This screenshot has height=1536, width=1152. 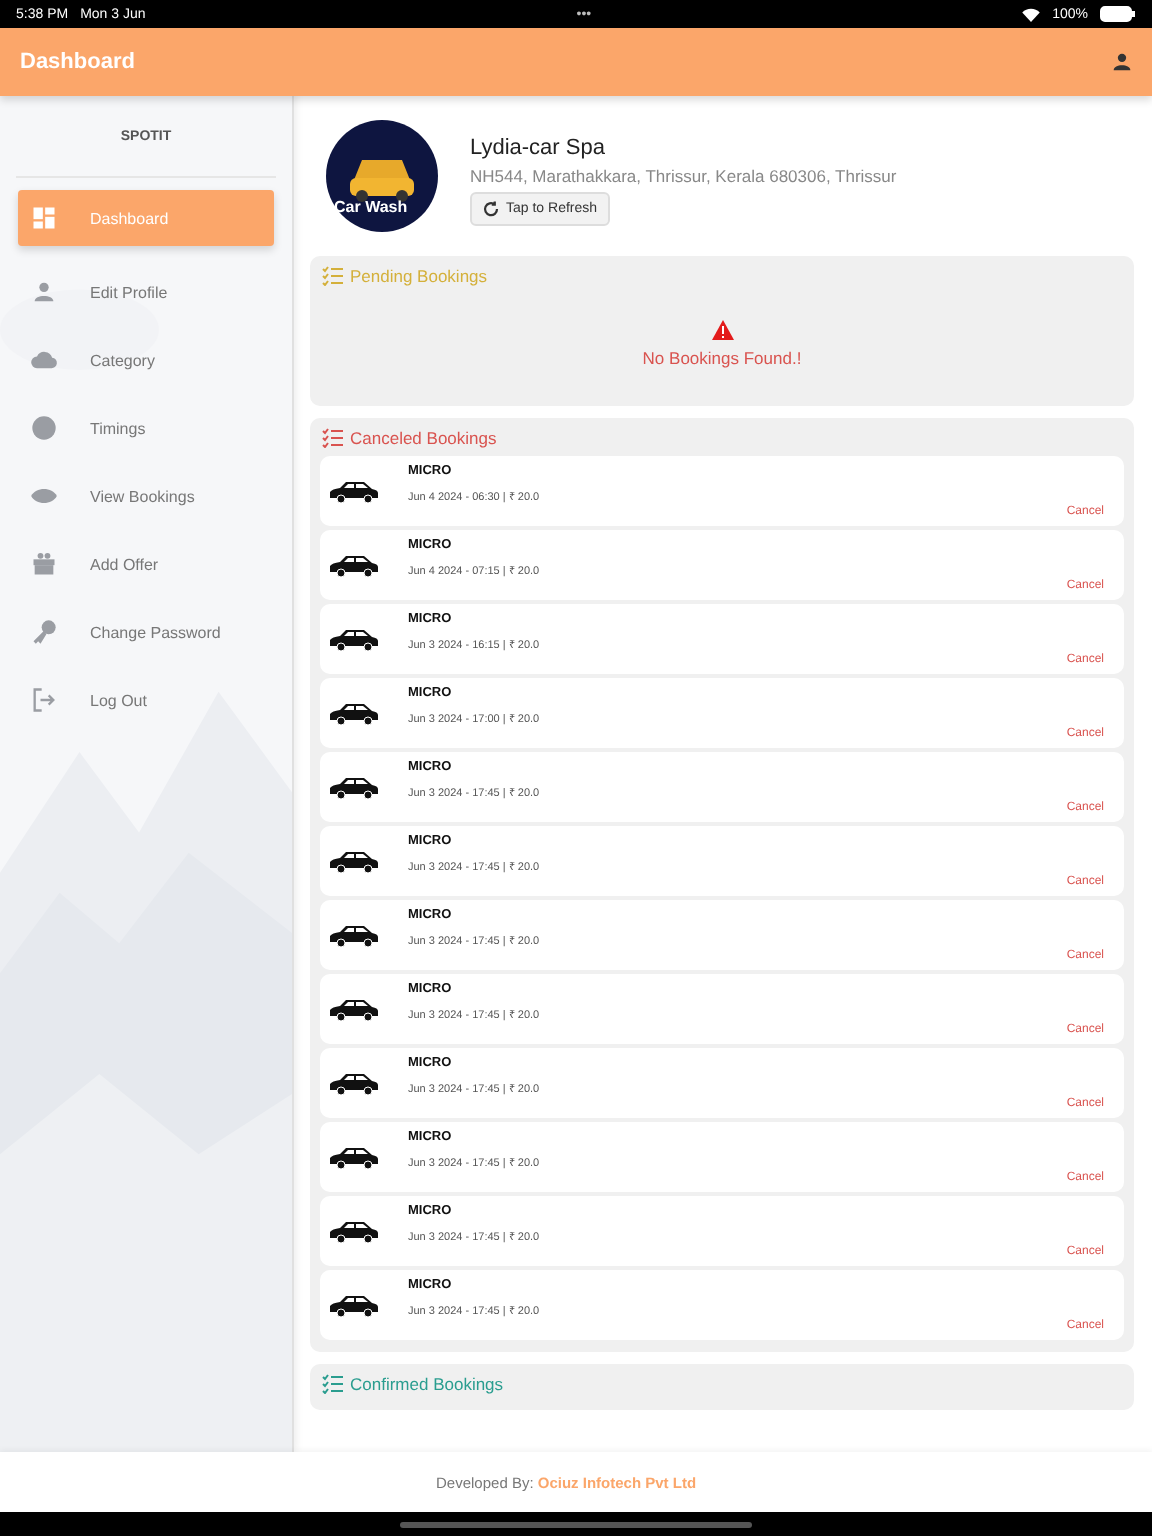 I want to click on menu-item: Change Password, so click(x=146, y=632).